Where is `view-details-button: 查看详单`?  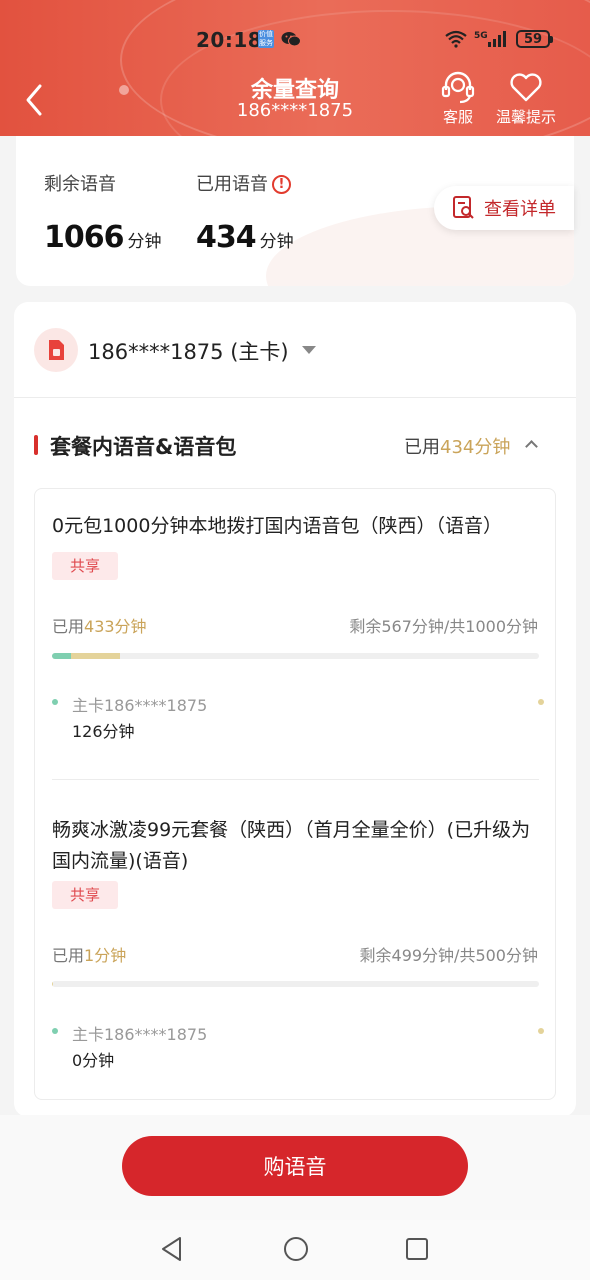 view-details-button: 查看详单 is located at coordinates (504, 208).